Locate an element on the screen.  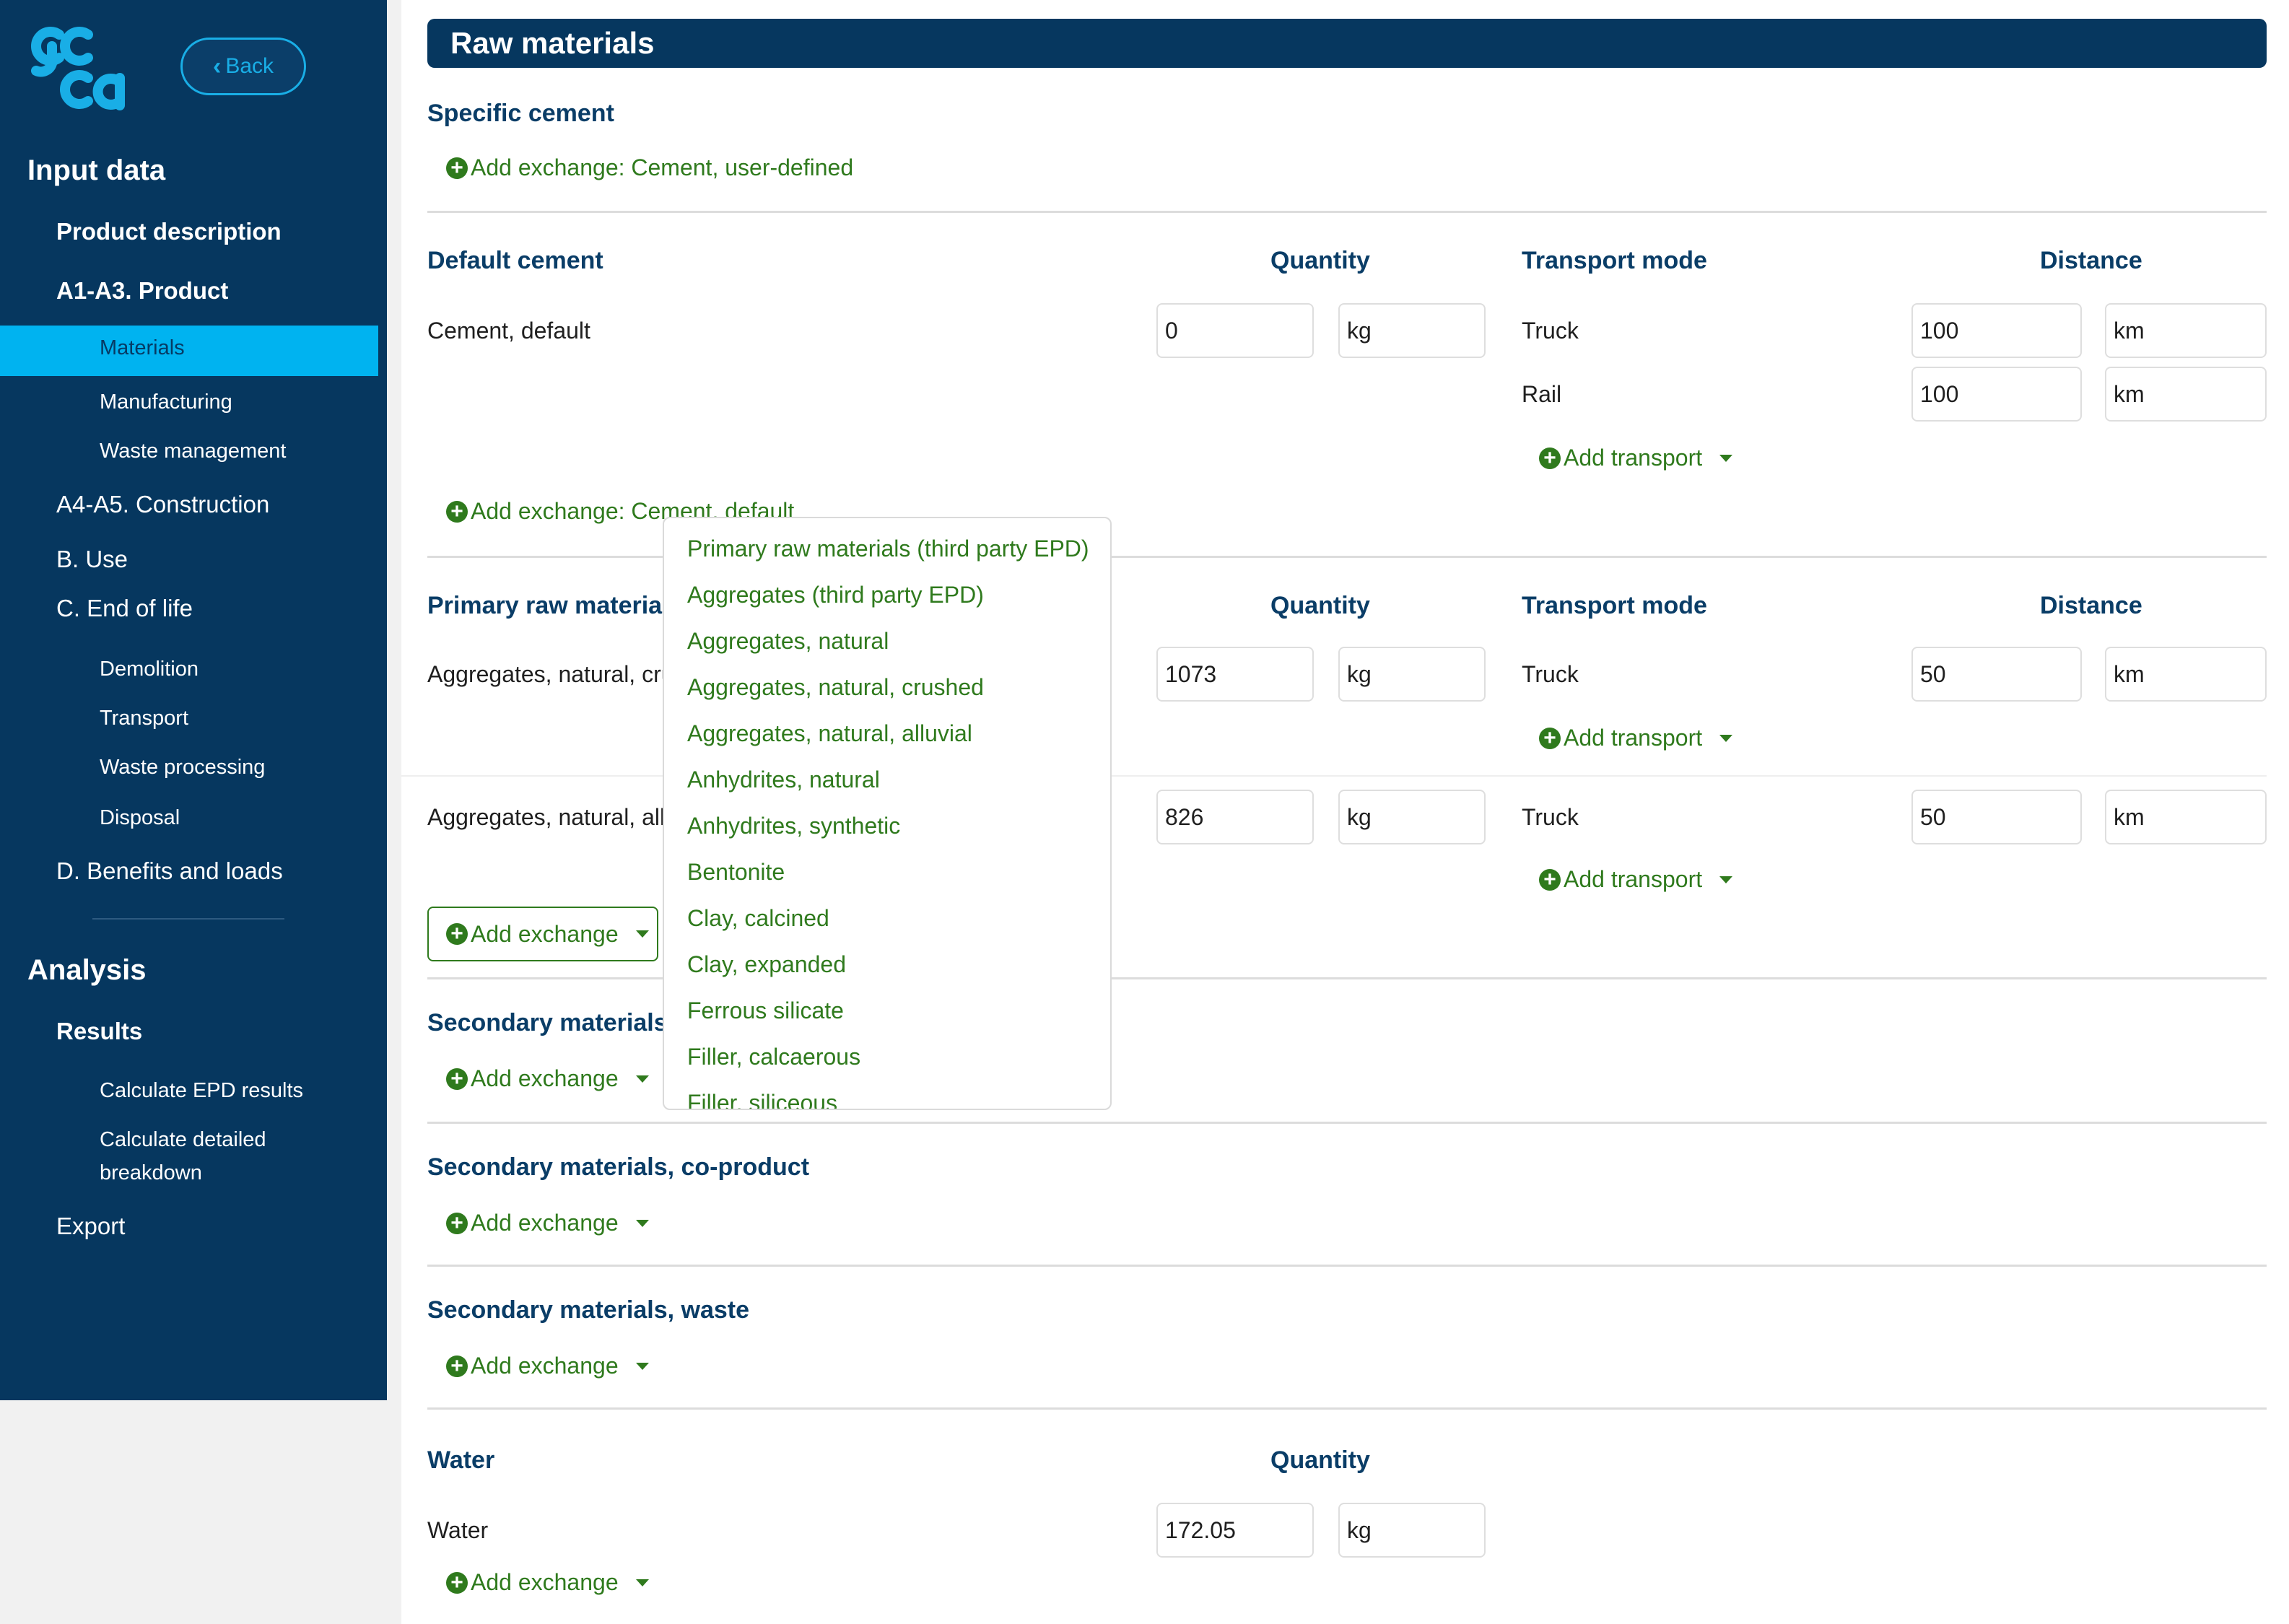
dropdown-item: Primary raw materials (third party EPD) is located at coordinates (887, 548).